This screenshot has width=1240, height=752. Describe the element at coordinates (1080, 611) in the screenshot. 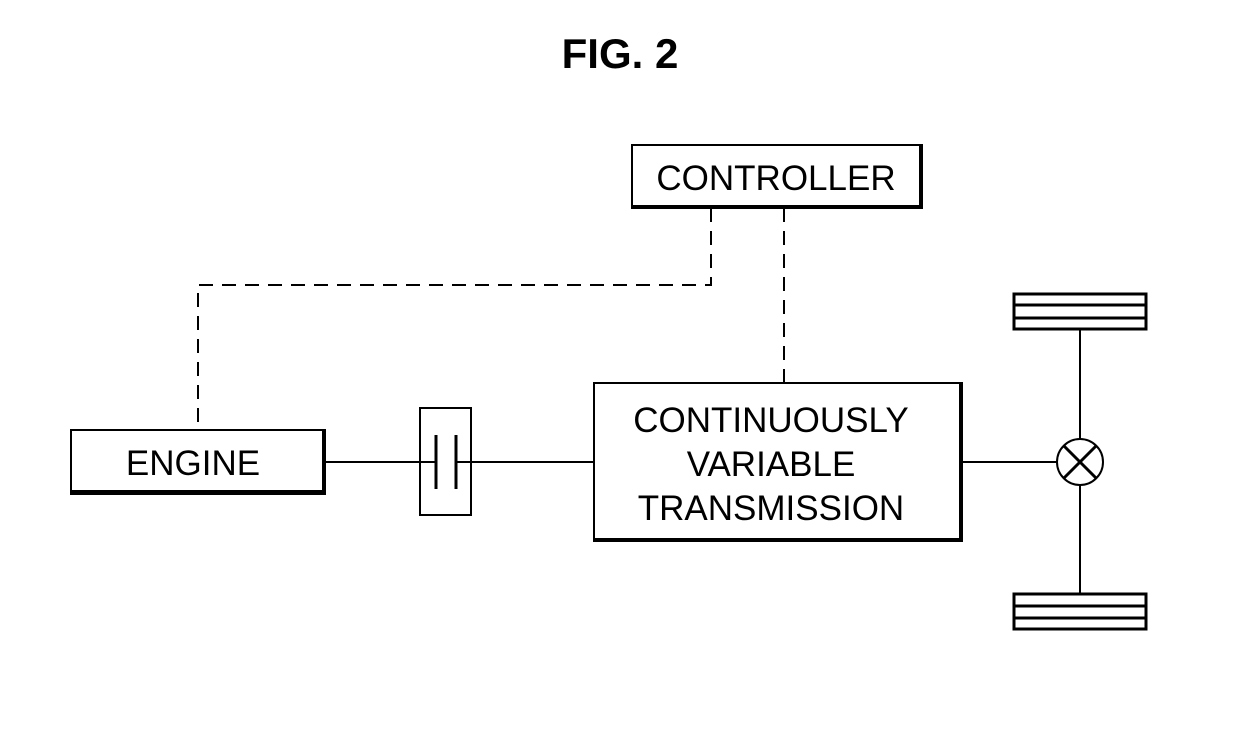

I see `wheel-bottom-icon` at that location.